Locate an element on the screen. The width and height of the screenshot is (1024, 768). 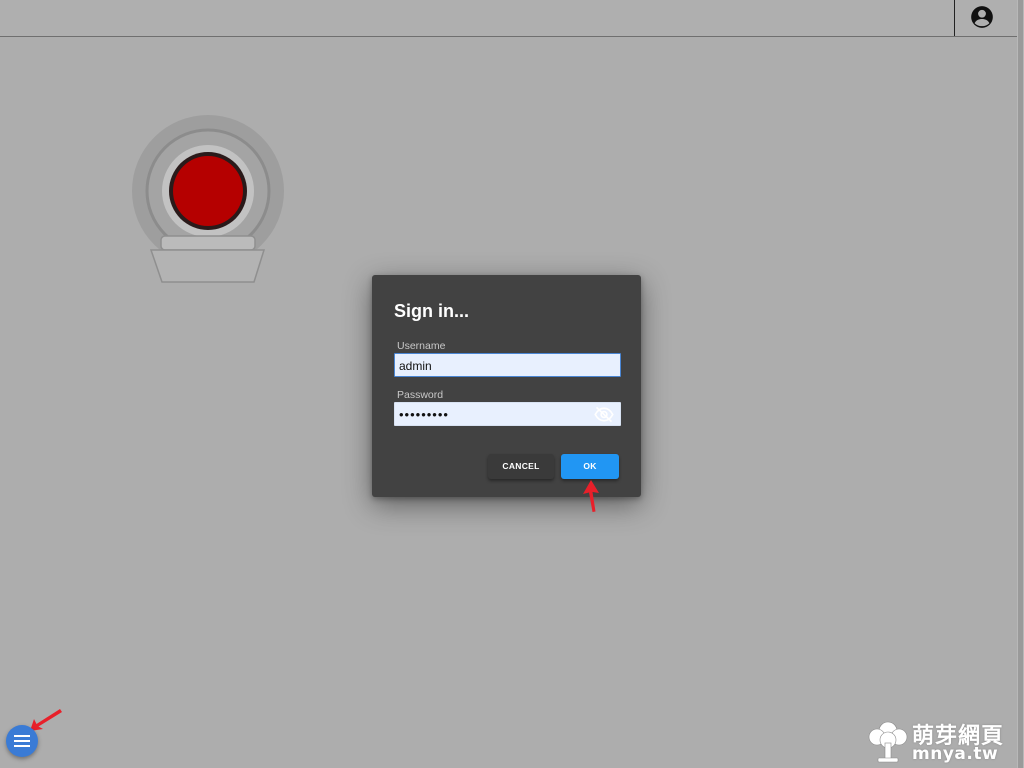
topbar-divider is located at coordinates (954, 18).